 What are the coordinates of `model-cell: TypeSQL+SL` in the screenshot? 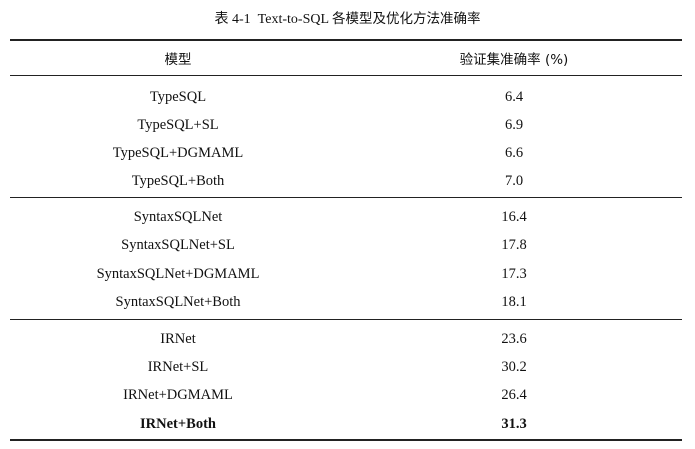 It's located at (178, 125).